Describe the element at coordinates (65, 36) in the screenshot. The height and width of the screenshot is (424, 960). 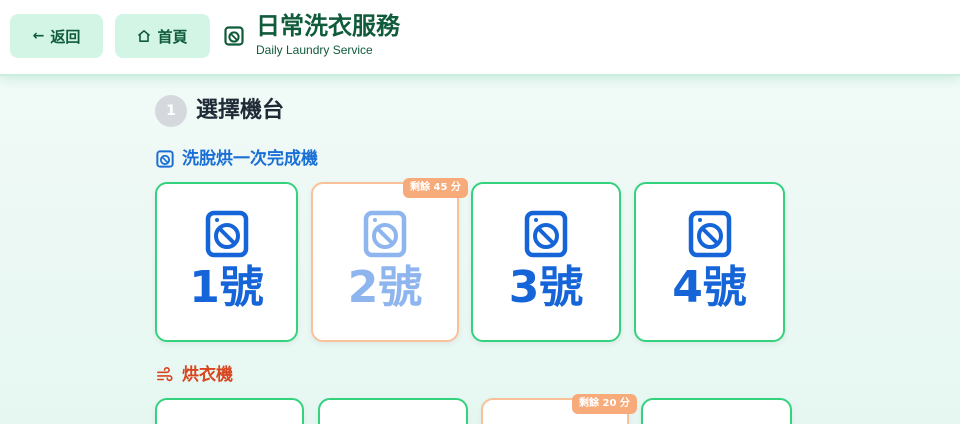
I see `back-label: 返回` at that location.